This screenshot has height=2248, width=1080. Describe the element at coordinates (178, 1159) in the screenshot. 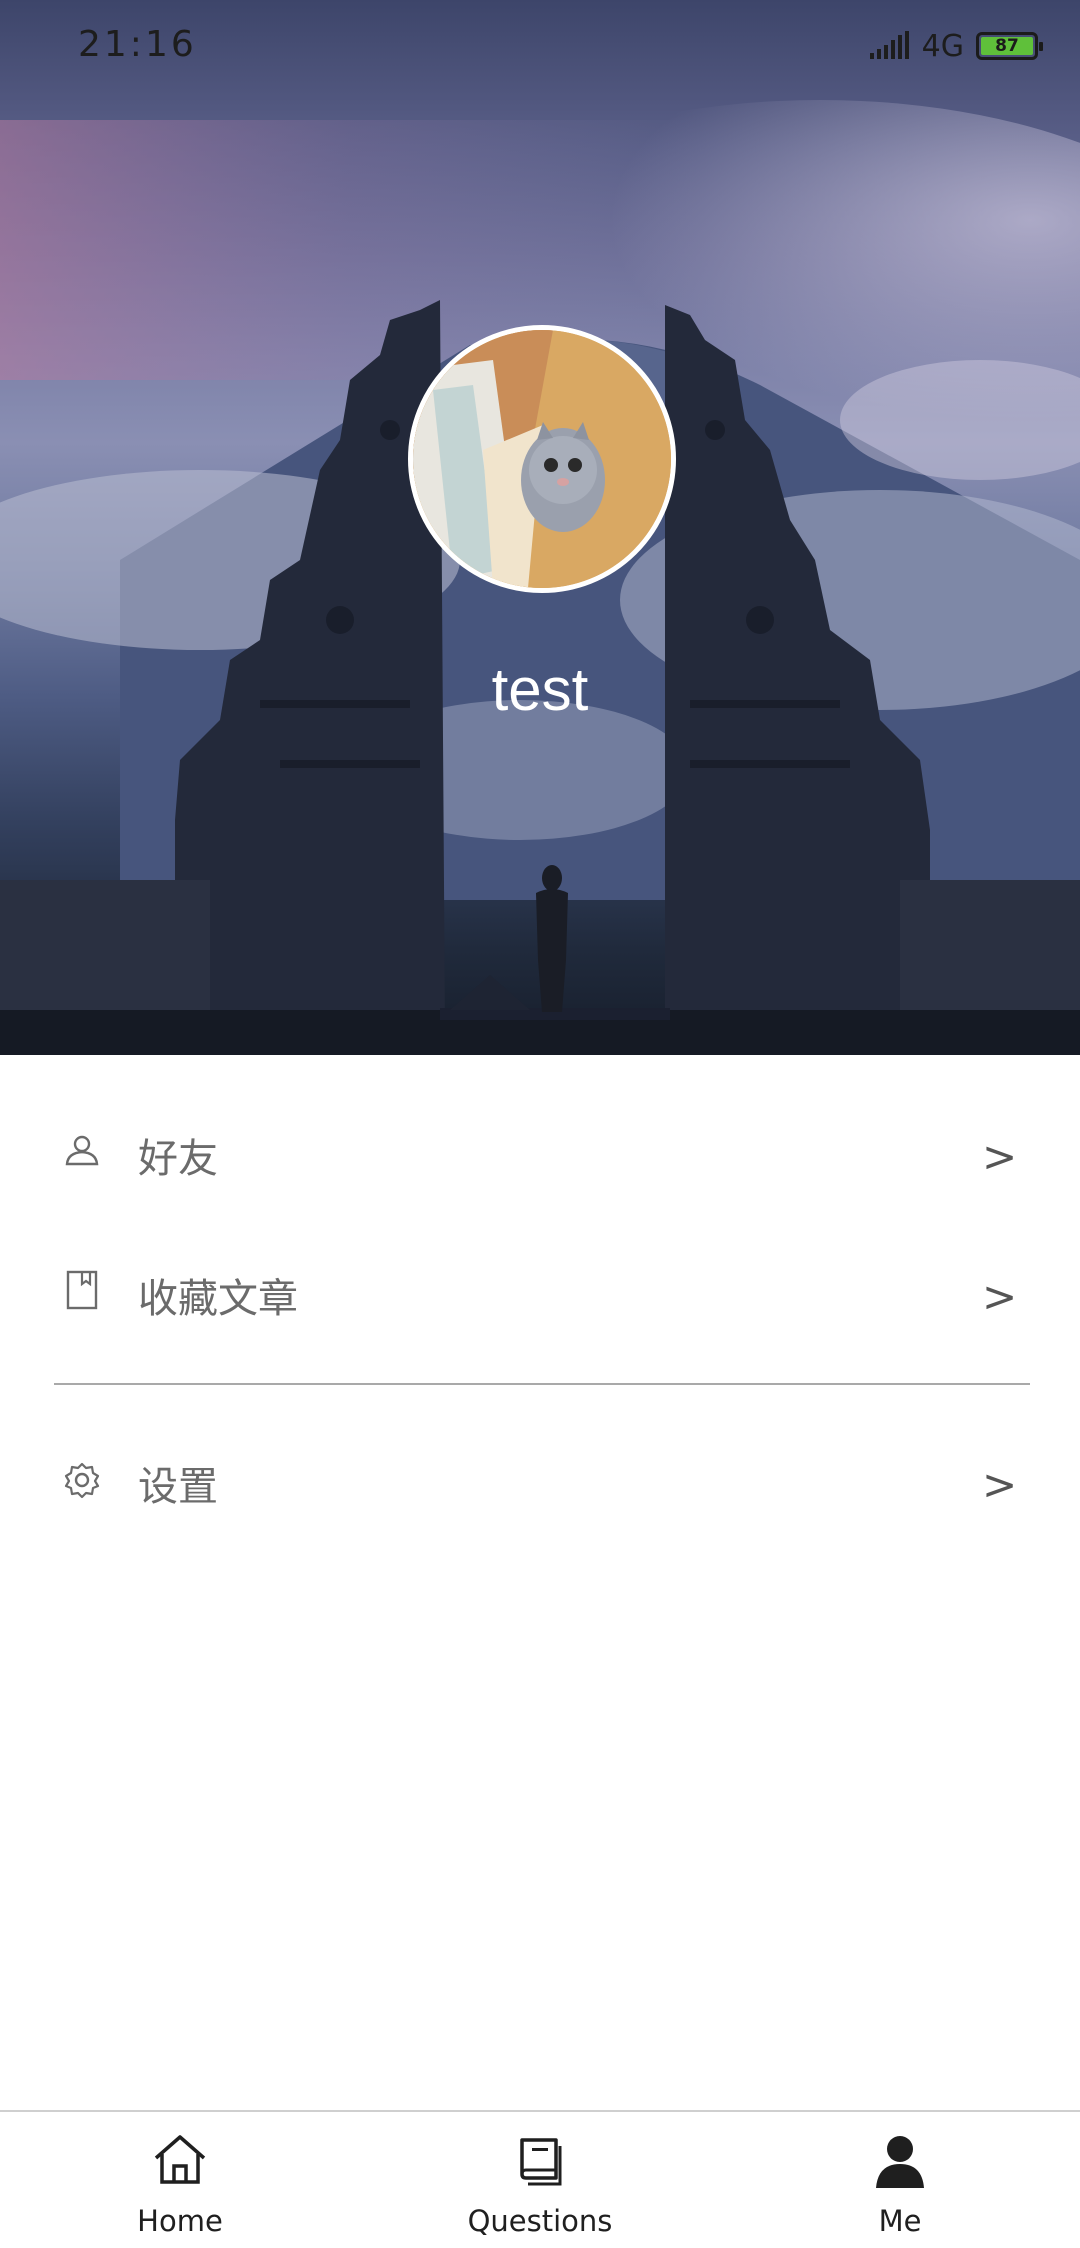

I see `menu-item-label: 好友` at that location.